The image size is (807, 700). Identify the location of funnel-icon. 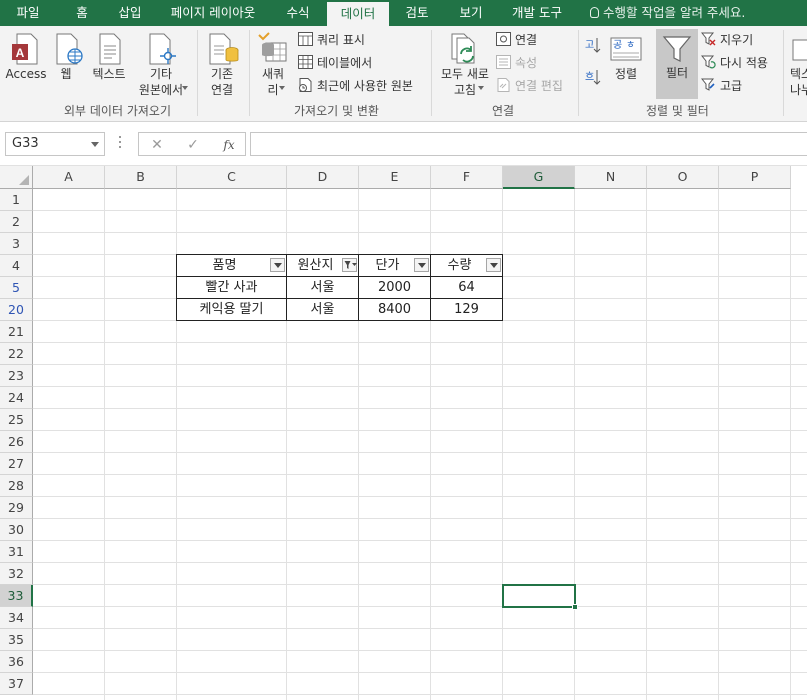
(350, 265).